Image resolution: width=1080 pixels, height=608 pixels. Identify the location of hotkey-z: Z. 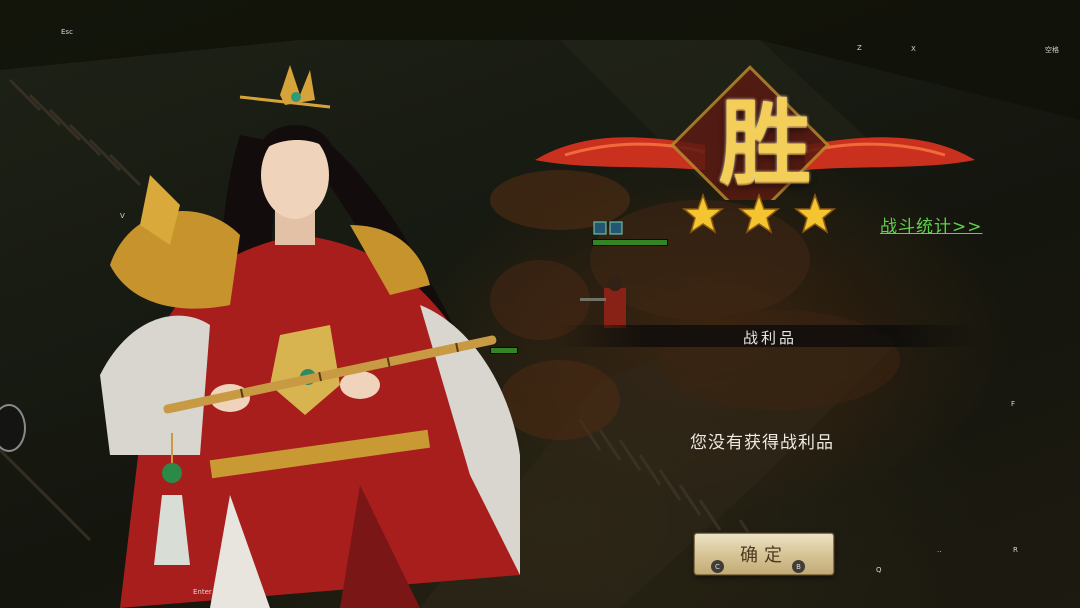
(859, 48).